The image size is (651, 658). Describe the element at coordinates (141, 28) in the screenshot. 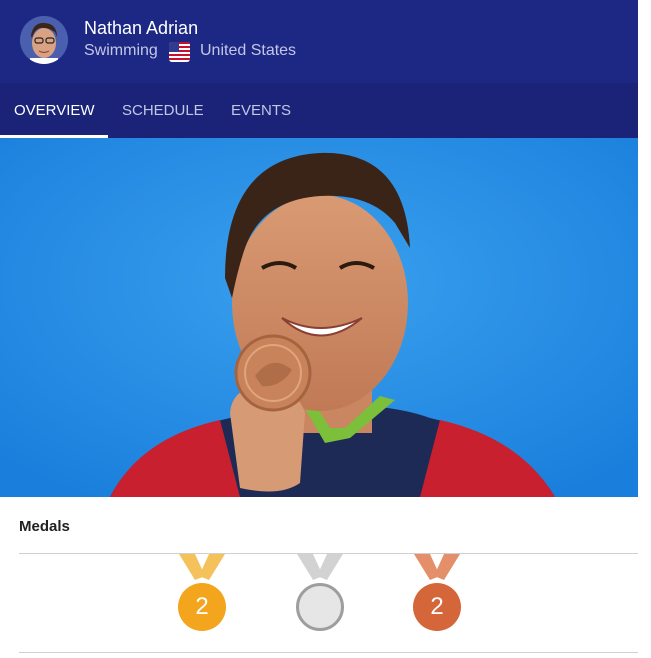

I see `athlete-name: Nathan Adrian` at that location.